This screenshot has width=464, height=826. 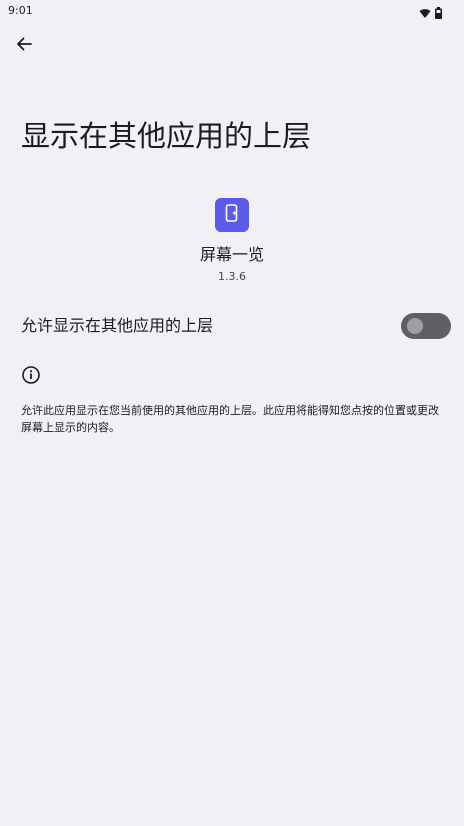 I want to click on back-button, so click(x=24, y=46).